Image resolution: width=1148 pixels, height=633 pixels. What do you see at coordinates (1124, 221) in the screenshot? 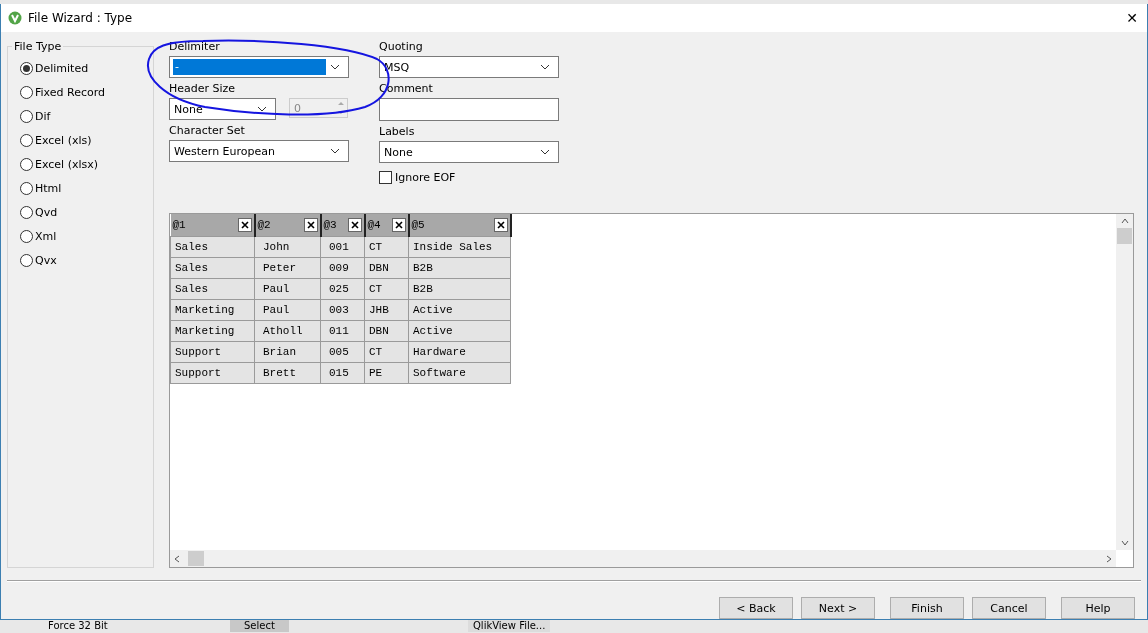
I see `scroll-up-icon` at bounding box center [1124, 221].